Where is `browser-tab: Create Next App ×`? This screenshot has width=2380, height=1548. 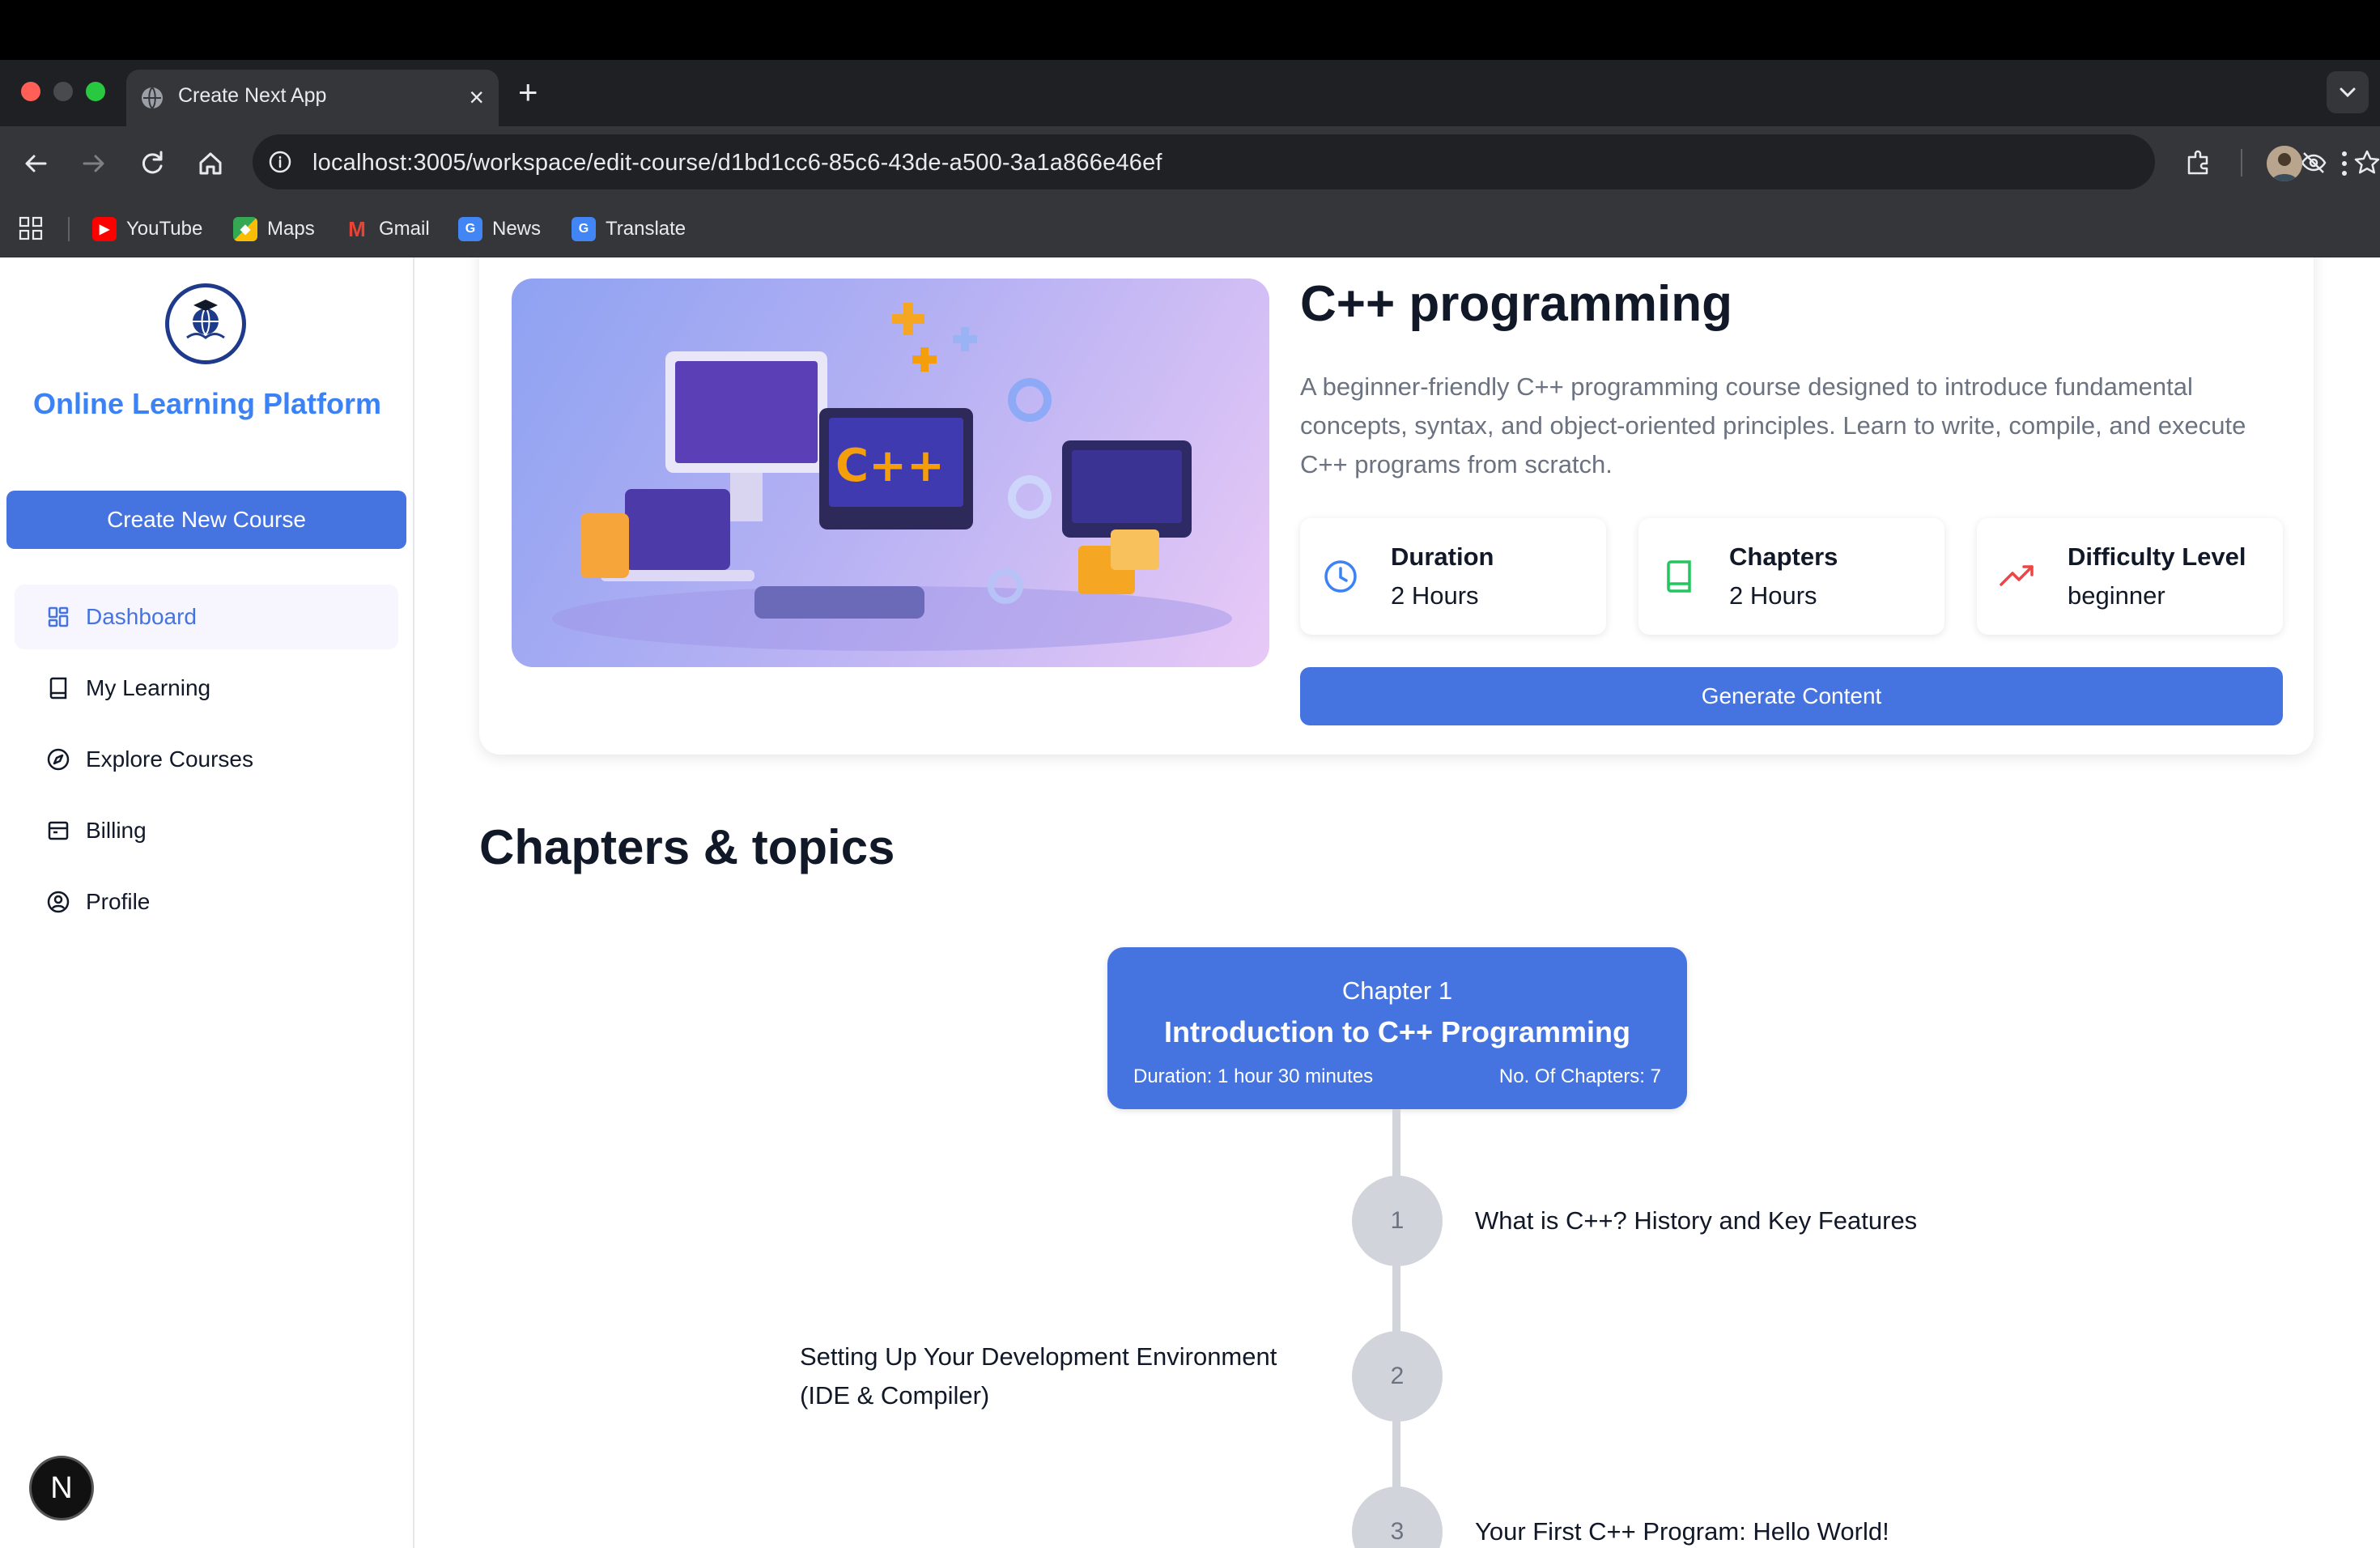
browser-tab: Create Next App × is located at coordinates (313, 98).